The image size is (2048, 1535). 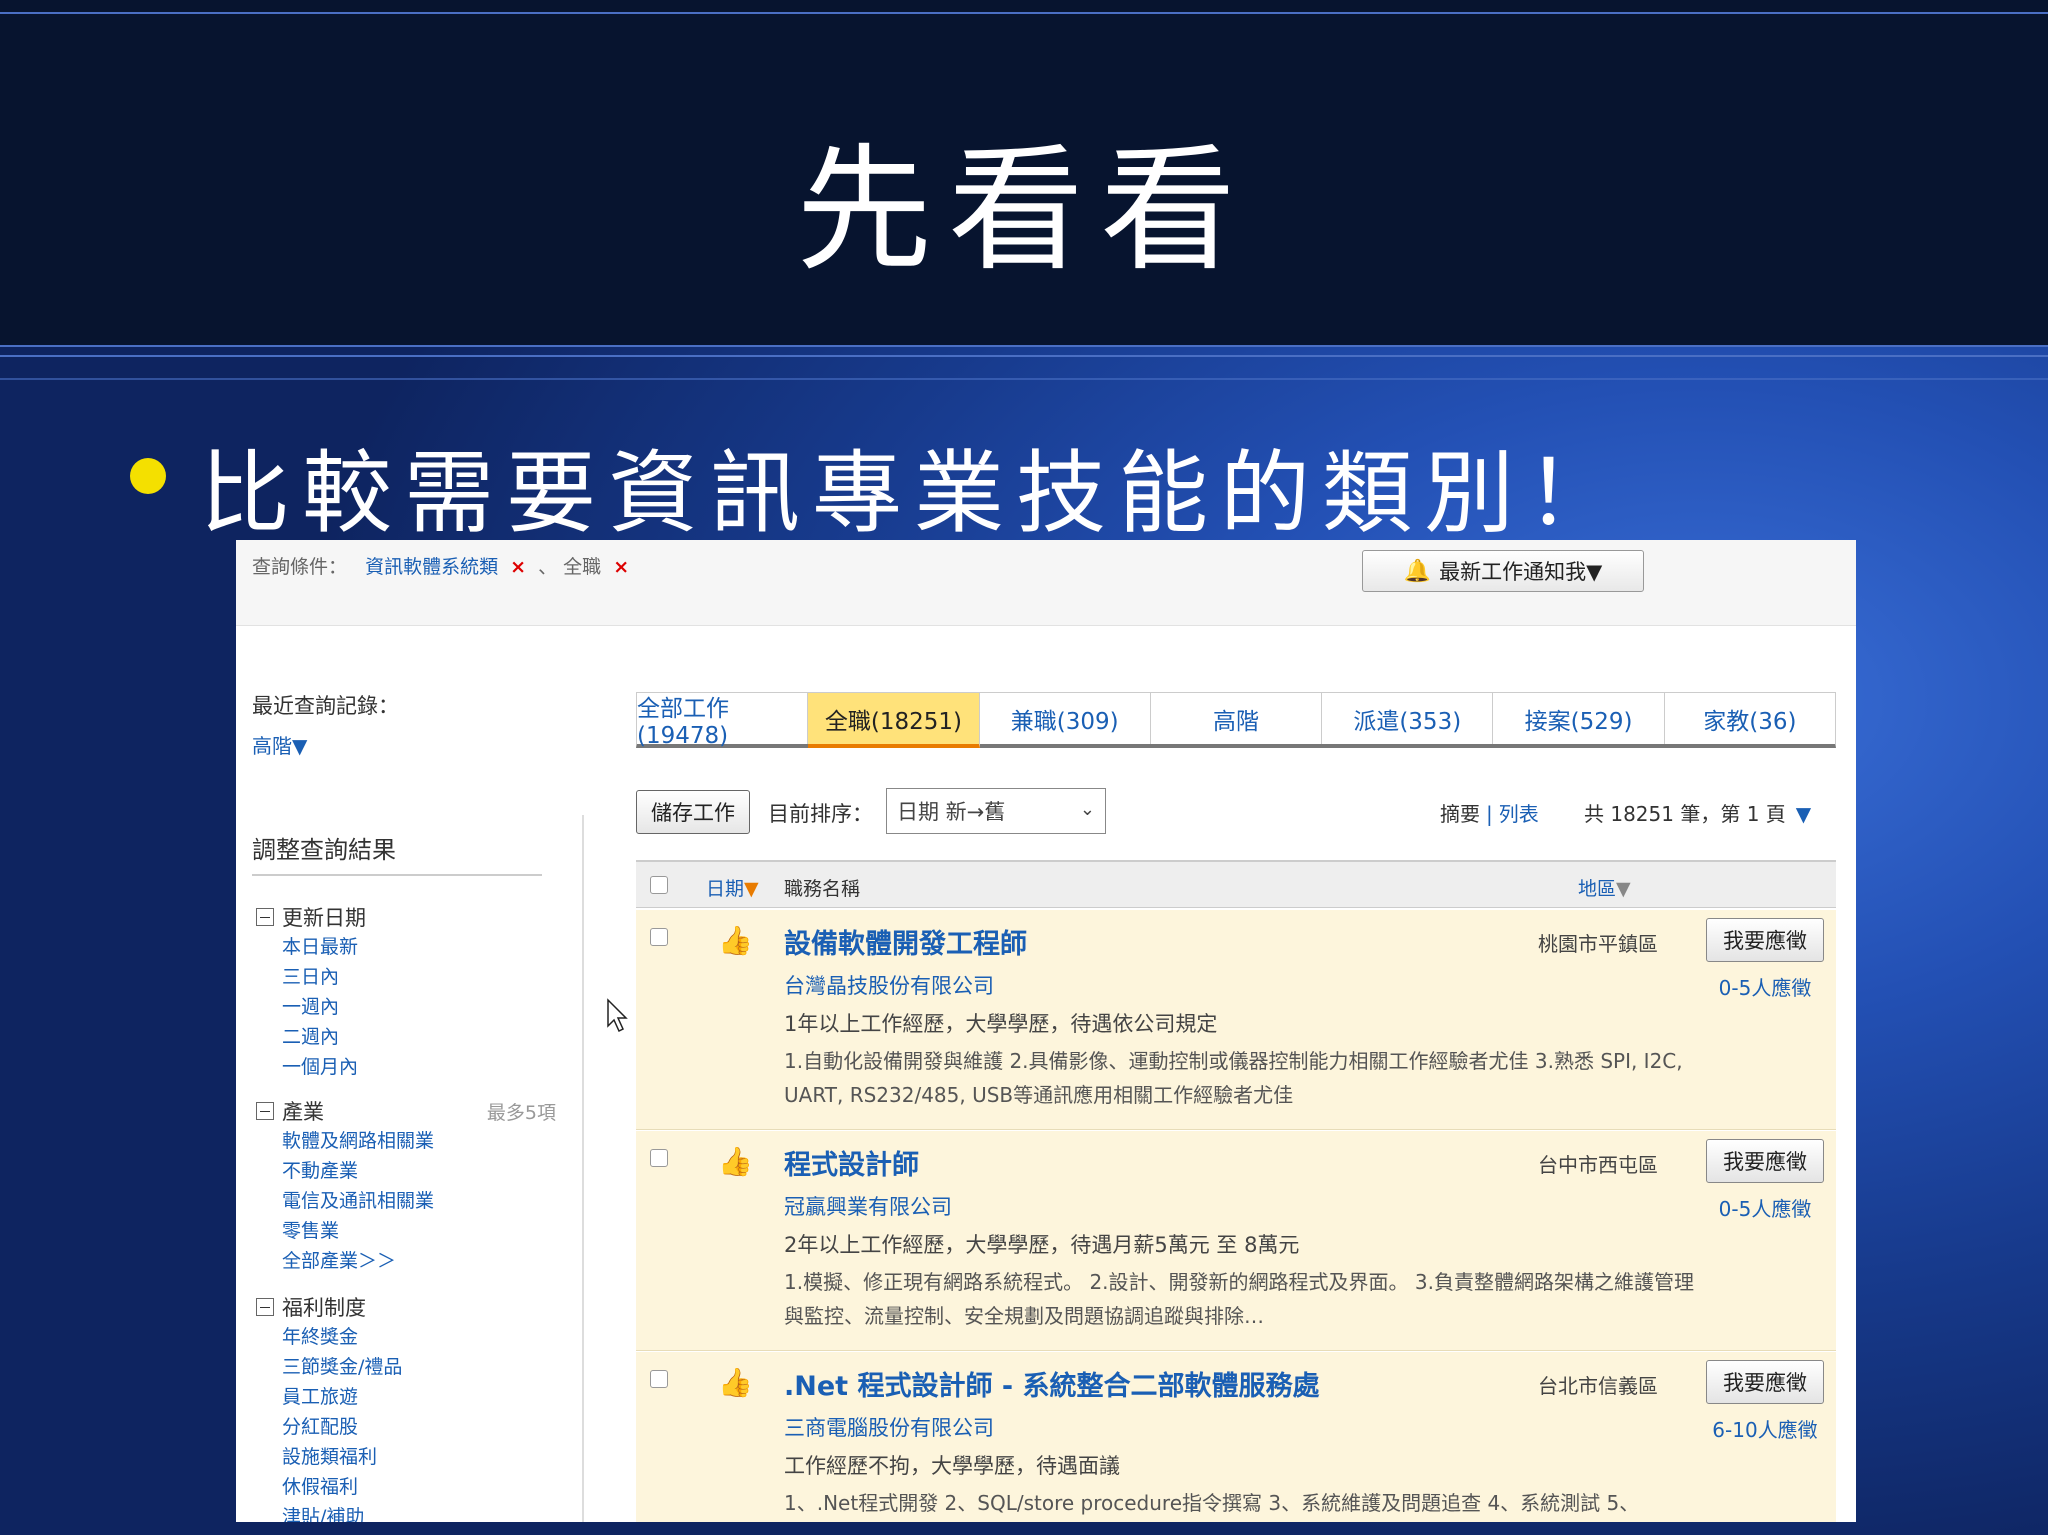 I want to click on header-rule-low, so click(x=1024, y=356).